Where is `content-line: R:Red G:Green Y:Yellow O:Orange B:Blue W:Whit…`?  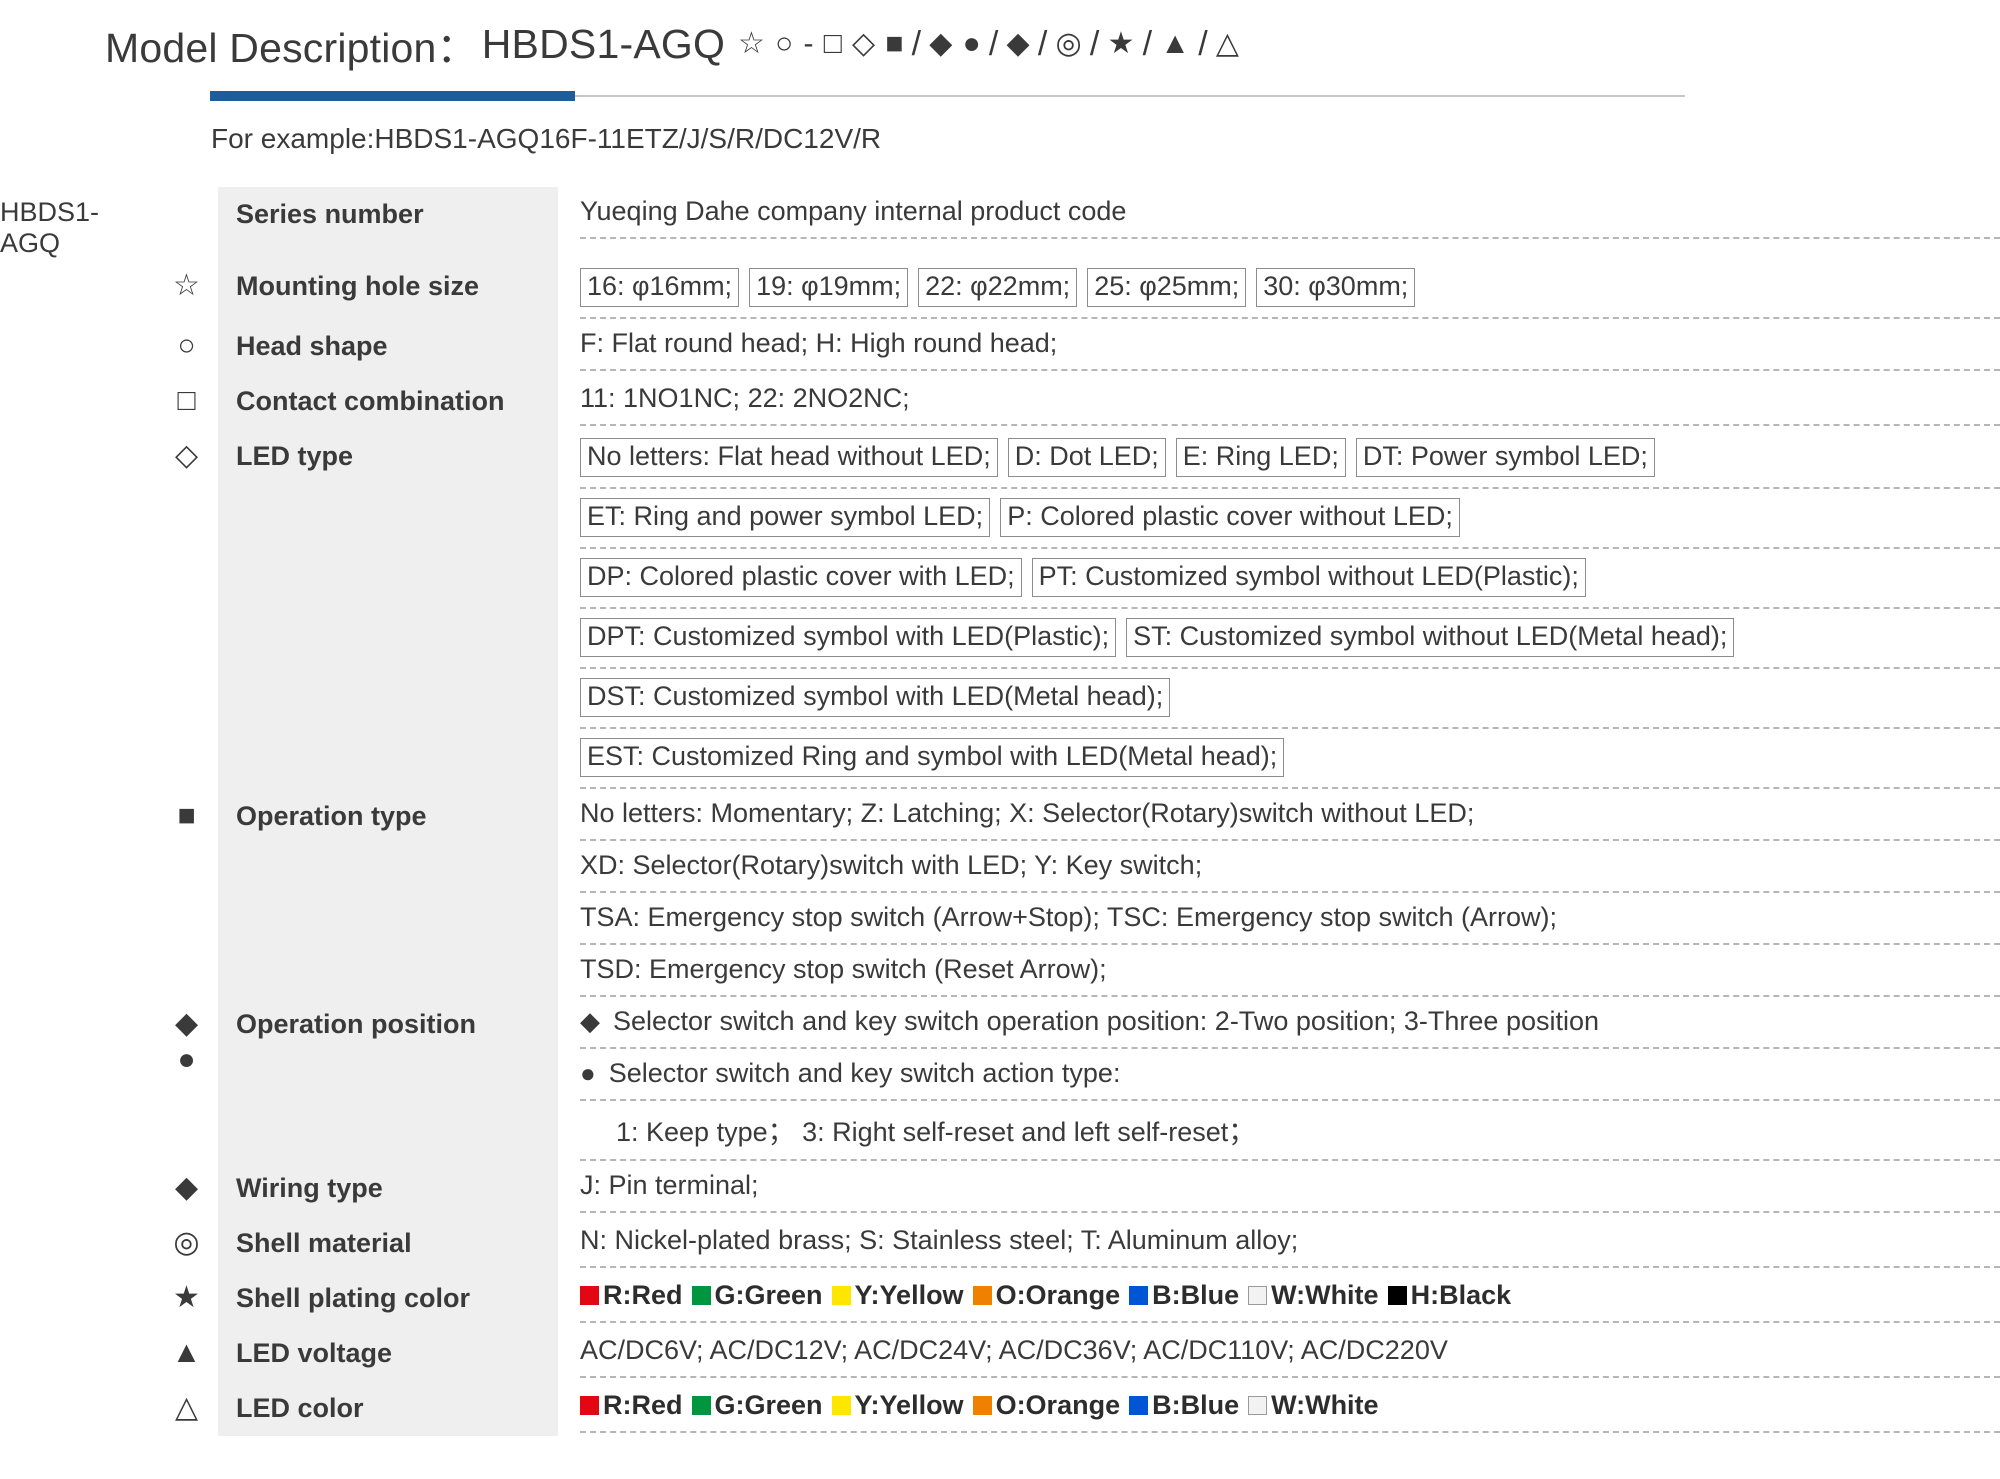
content-line: R:Red G:Green Y:Yellow O:Orange B:Blue W:Whit… is located at coordinates (1290, 1407).